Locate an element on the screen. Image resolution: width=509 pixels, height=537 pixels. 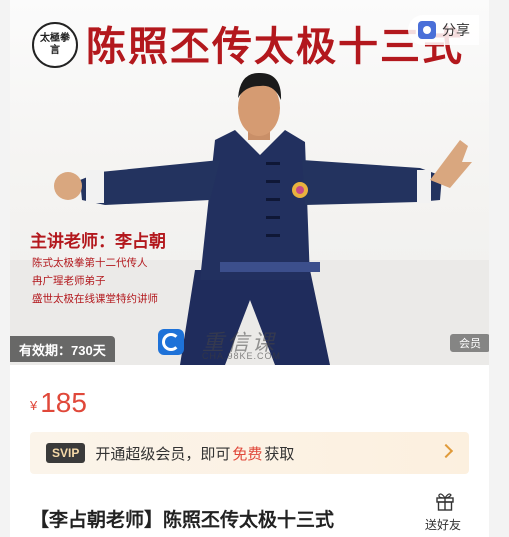
brand-seal-logo: 太極拳言 is located at coordinates (55, 45).